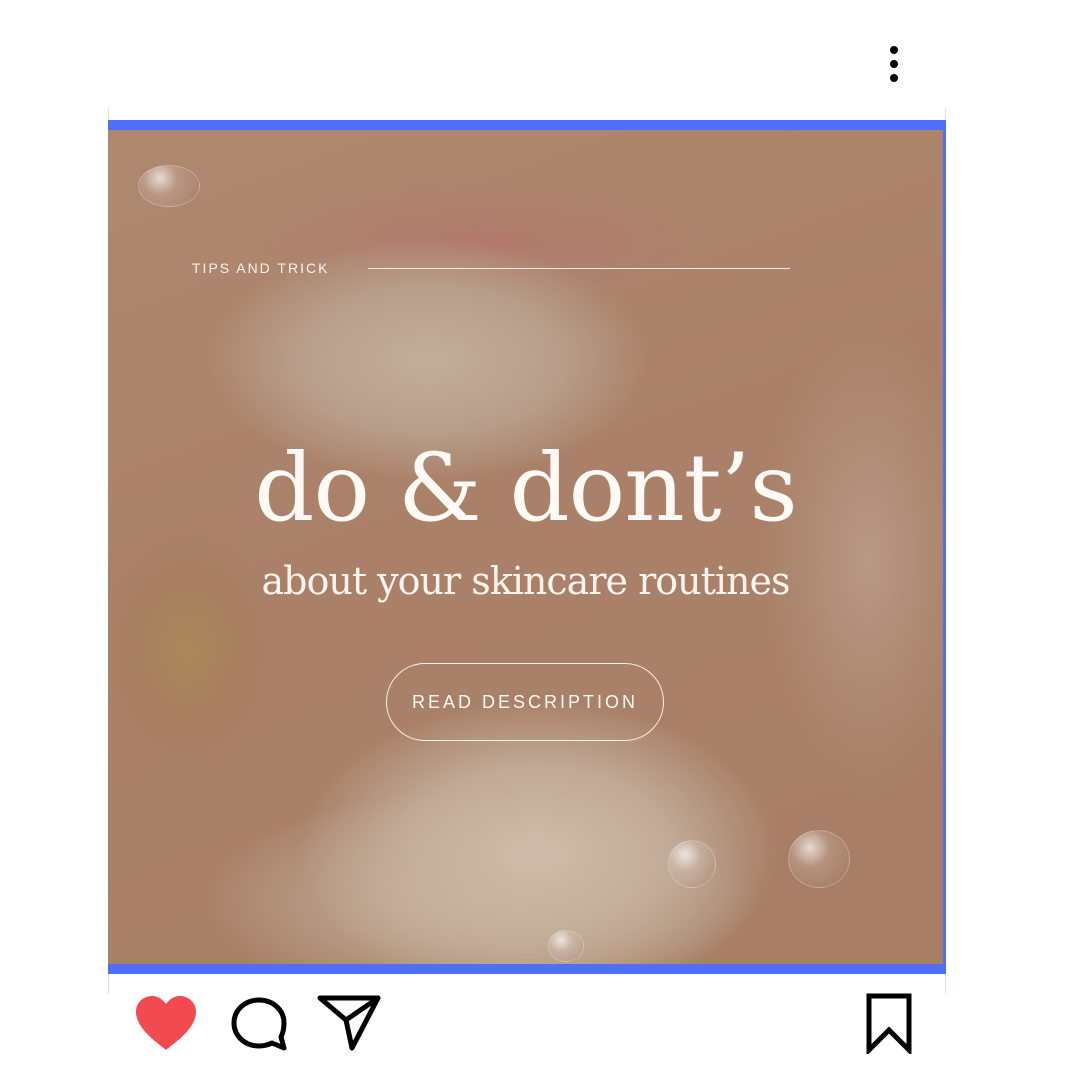  I want to click on more-options-icon, so click(894, 64).